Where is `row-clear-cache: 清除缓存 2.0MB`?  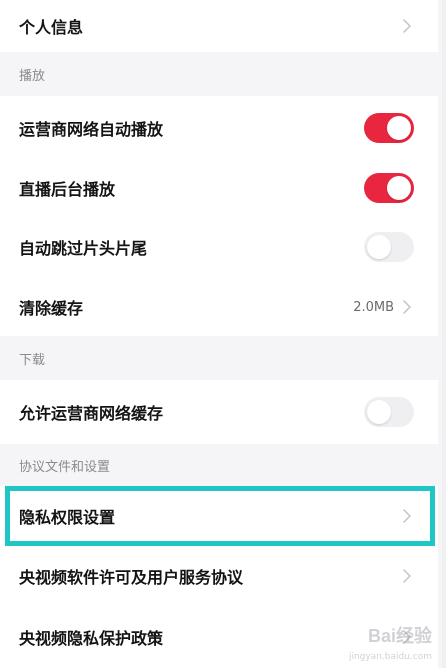 row-clear-cache: 清除缓存 2.0MB is located at coordinates (219, 307).